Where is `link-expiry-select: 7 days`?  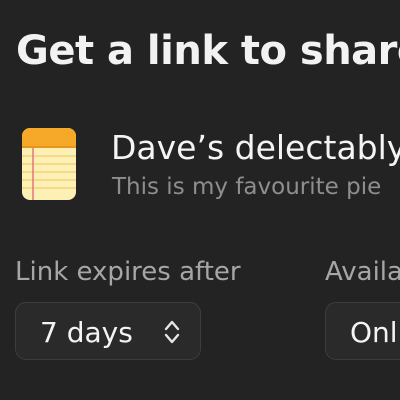 link-expiry-select: 7 days is located at coordinates (108, 331).